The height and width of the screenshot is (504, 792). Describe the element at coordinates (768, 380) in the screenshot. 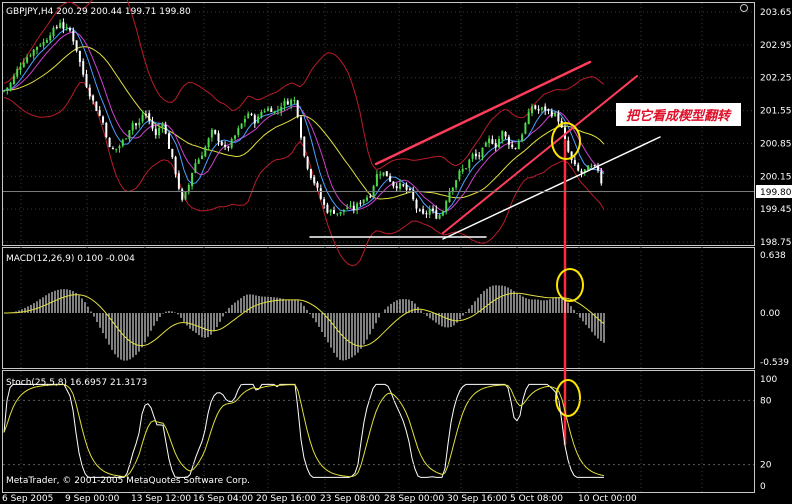

I see `stoch-tick-label-0: 100` at that location.